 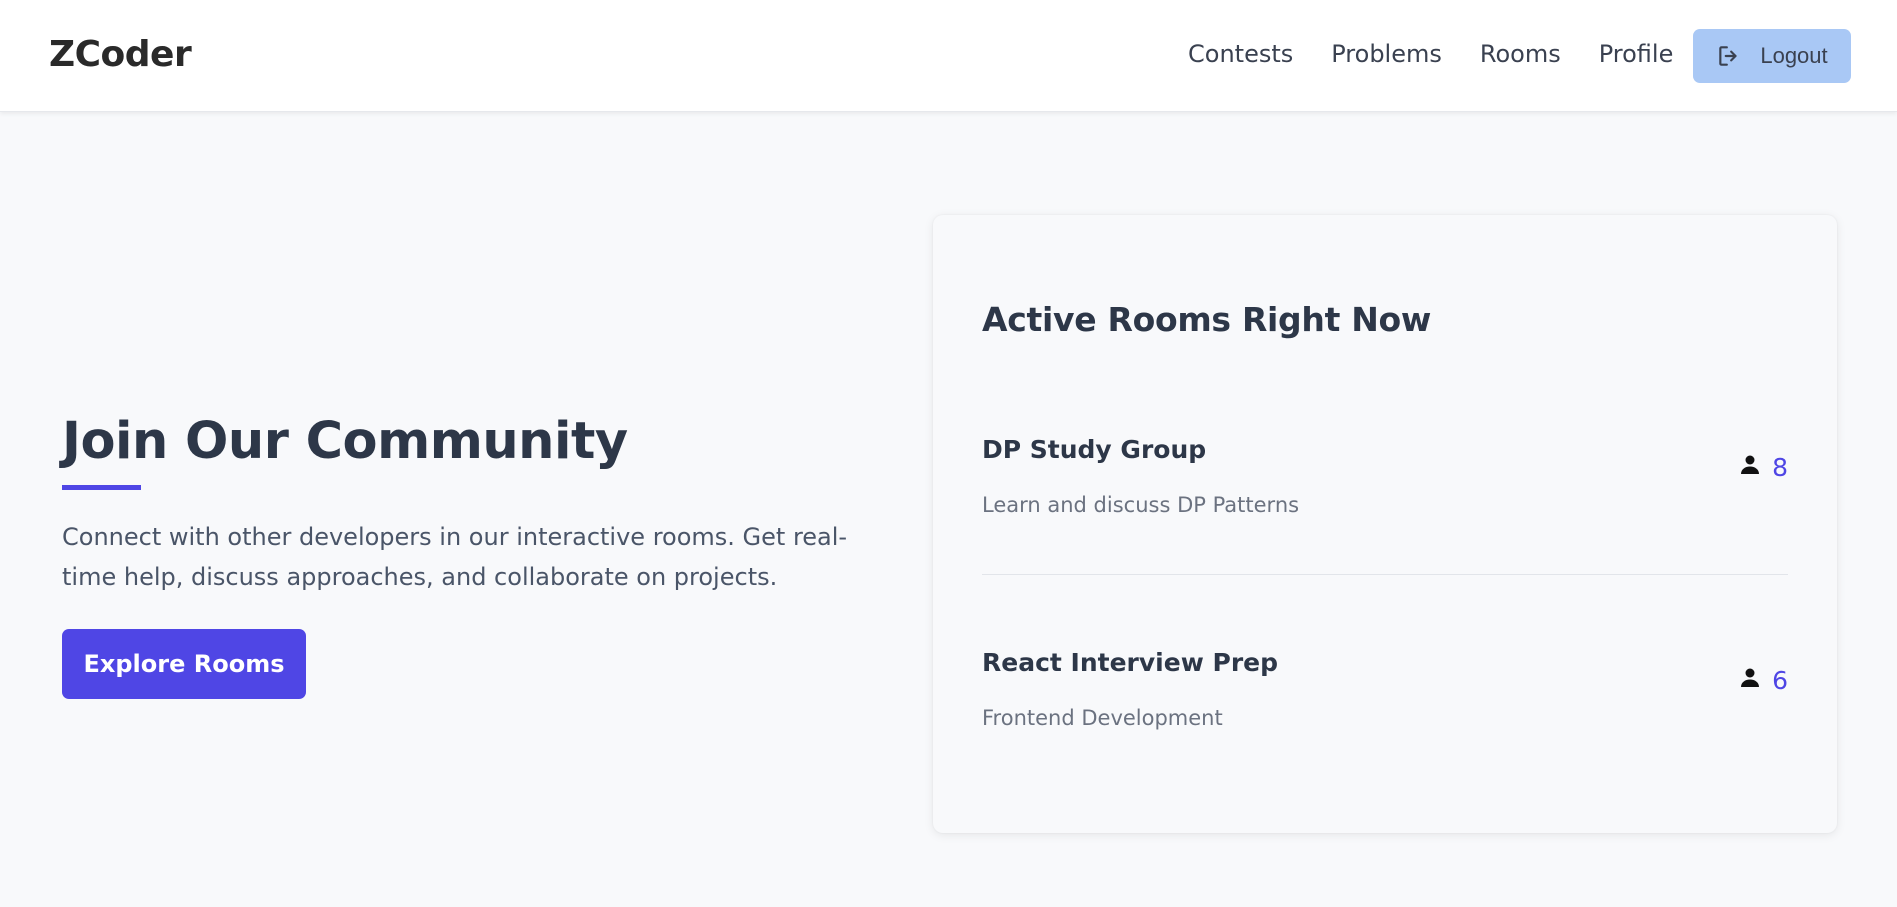 I want to click on member-count: 6, so click(x=1780, y=680).